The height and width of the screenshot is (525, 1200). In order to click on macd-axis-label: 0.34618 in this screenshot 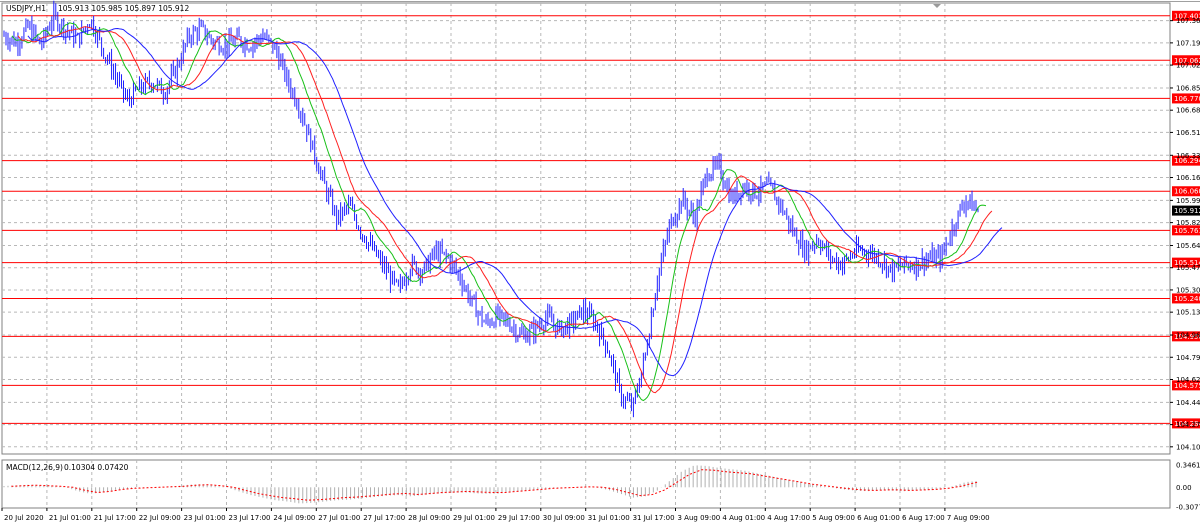, I will do `click(1188, 465)`.